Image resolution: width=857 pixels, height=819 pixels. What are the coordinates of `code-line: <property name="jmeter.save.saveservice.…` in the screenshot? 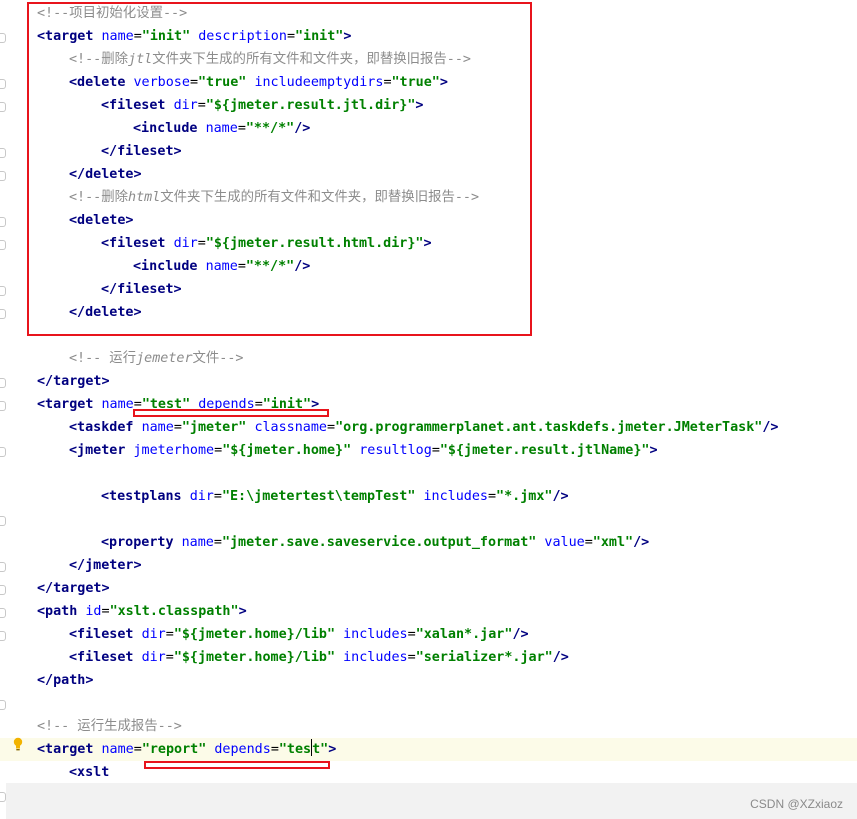 It's located at (428, 542).